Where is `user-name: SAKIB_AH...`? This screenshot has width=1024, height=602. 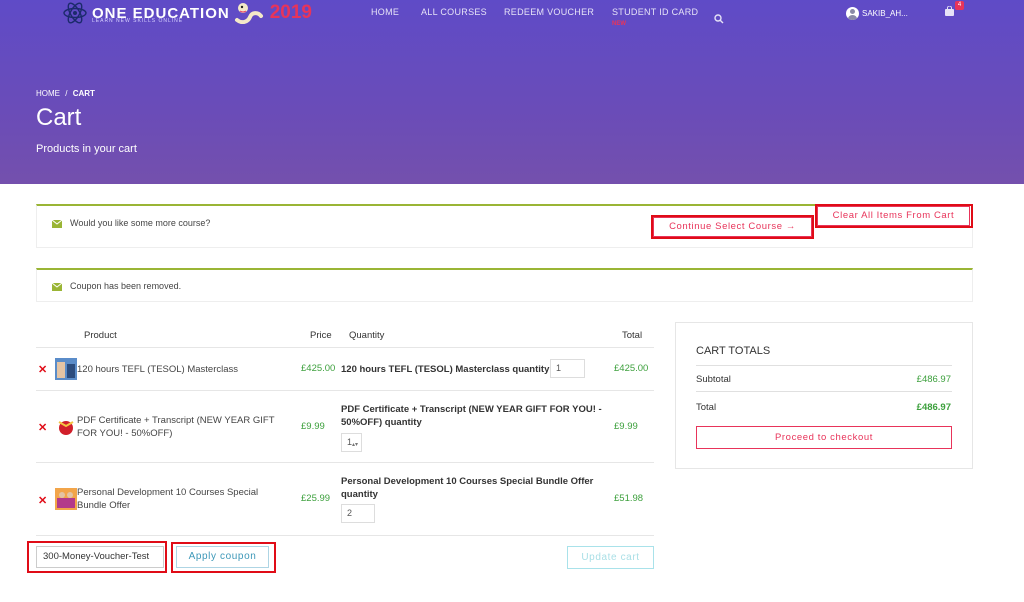 user-name: SAKIB_AH... is located at coordinates (885, 13).